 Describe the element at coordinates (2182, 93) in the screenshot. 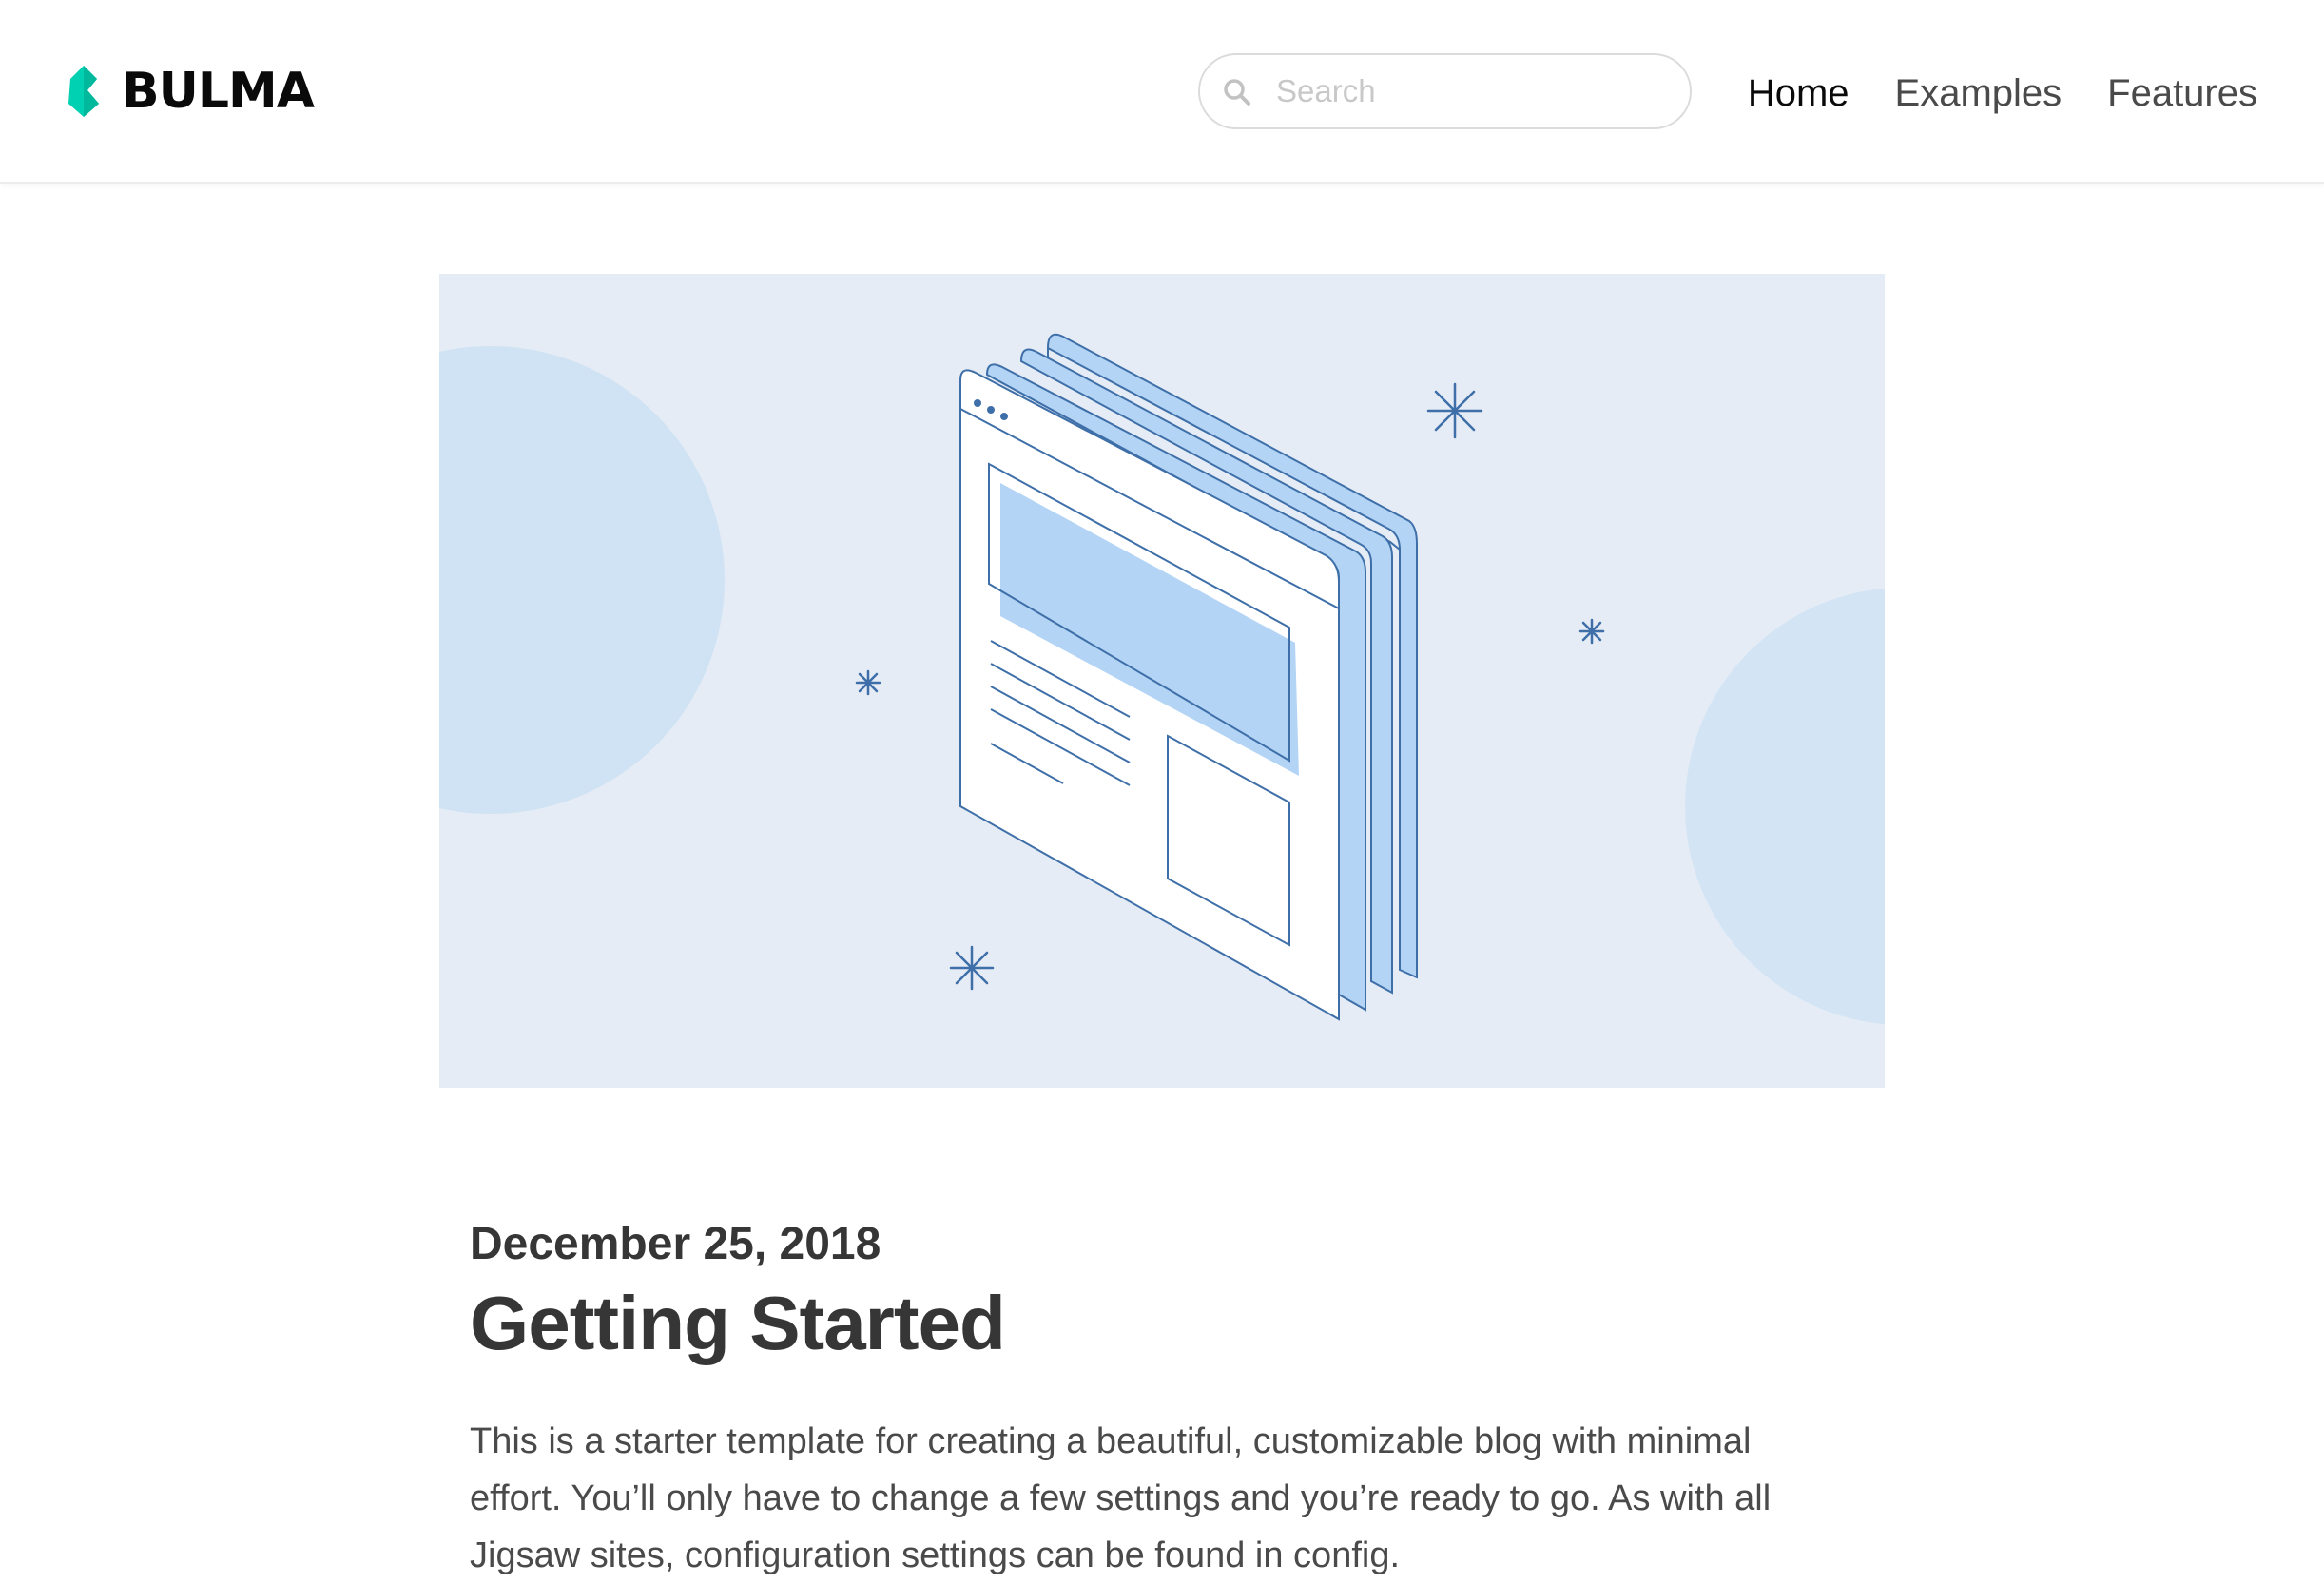

I see `nav-item-features: Features` at that location.